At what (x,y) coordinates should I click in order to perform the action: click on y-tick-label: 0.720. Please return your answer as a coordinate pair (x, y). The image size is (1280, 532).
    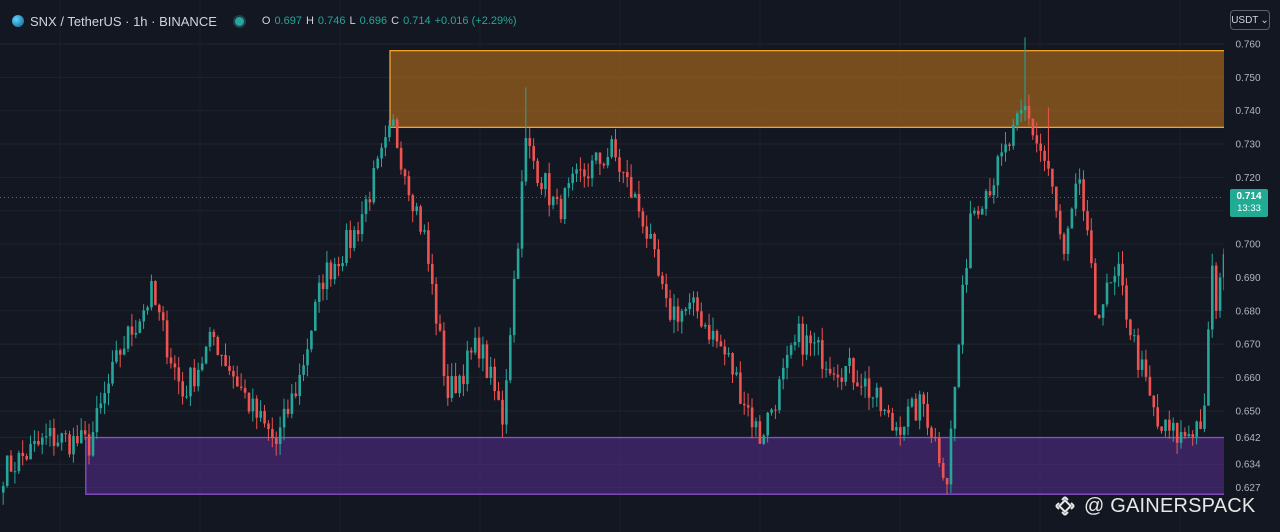
    Looking at the image, I should click on (1247, 178).